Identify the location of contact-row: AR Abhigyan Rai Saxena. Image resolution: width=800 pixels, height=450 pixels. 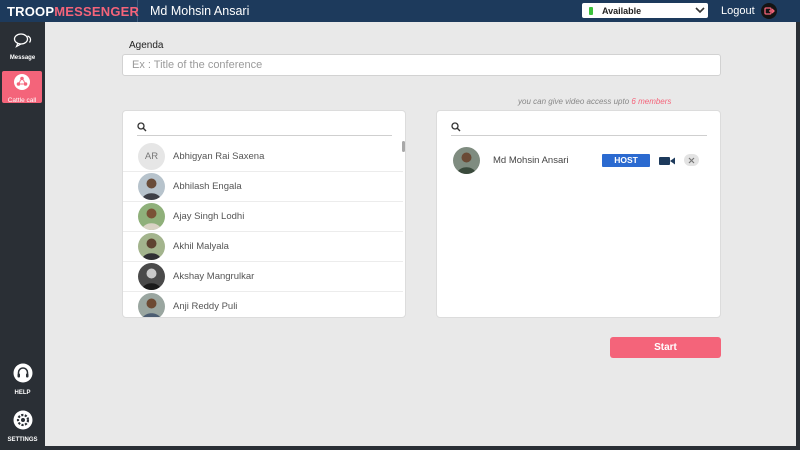
(263, 157).